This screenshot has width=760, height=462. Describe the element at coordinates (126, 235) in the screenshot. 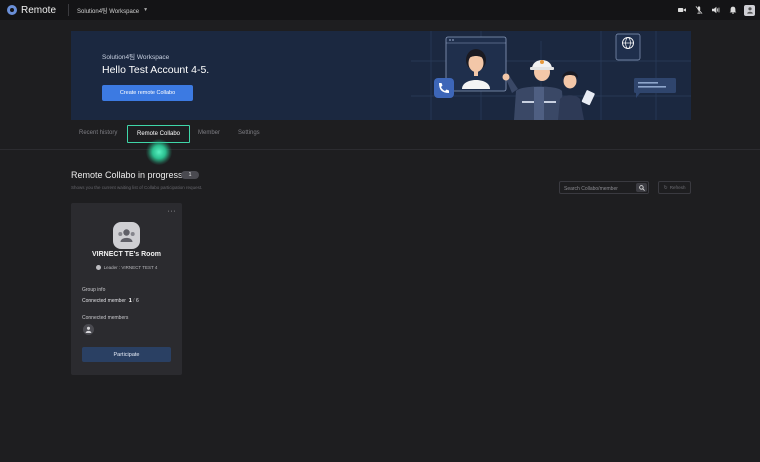

I see `group-icon` at that location.